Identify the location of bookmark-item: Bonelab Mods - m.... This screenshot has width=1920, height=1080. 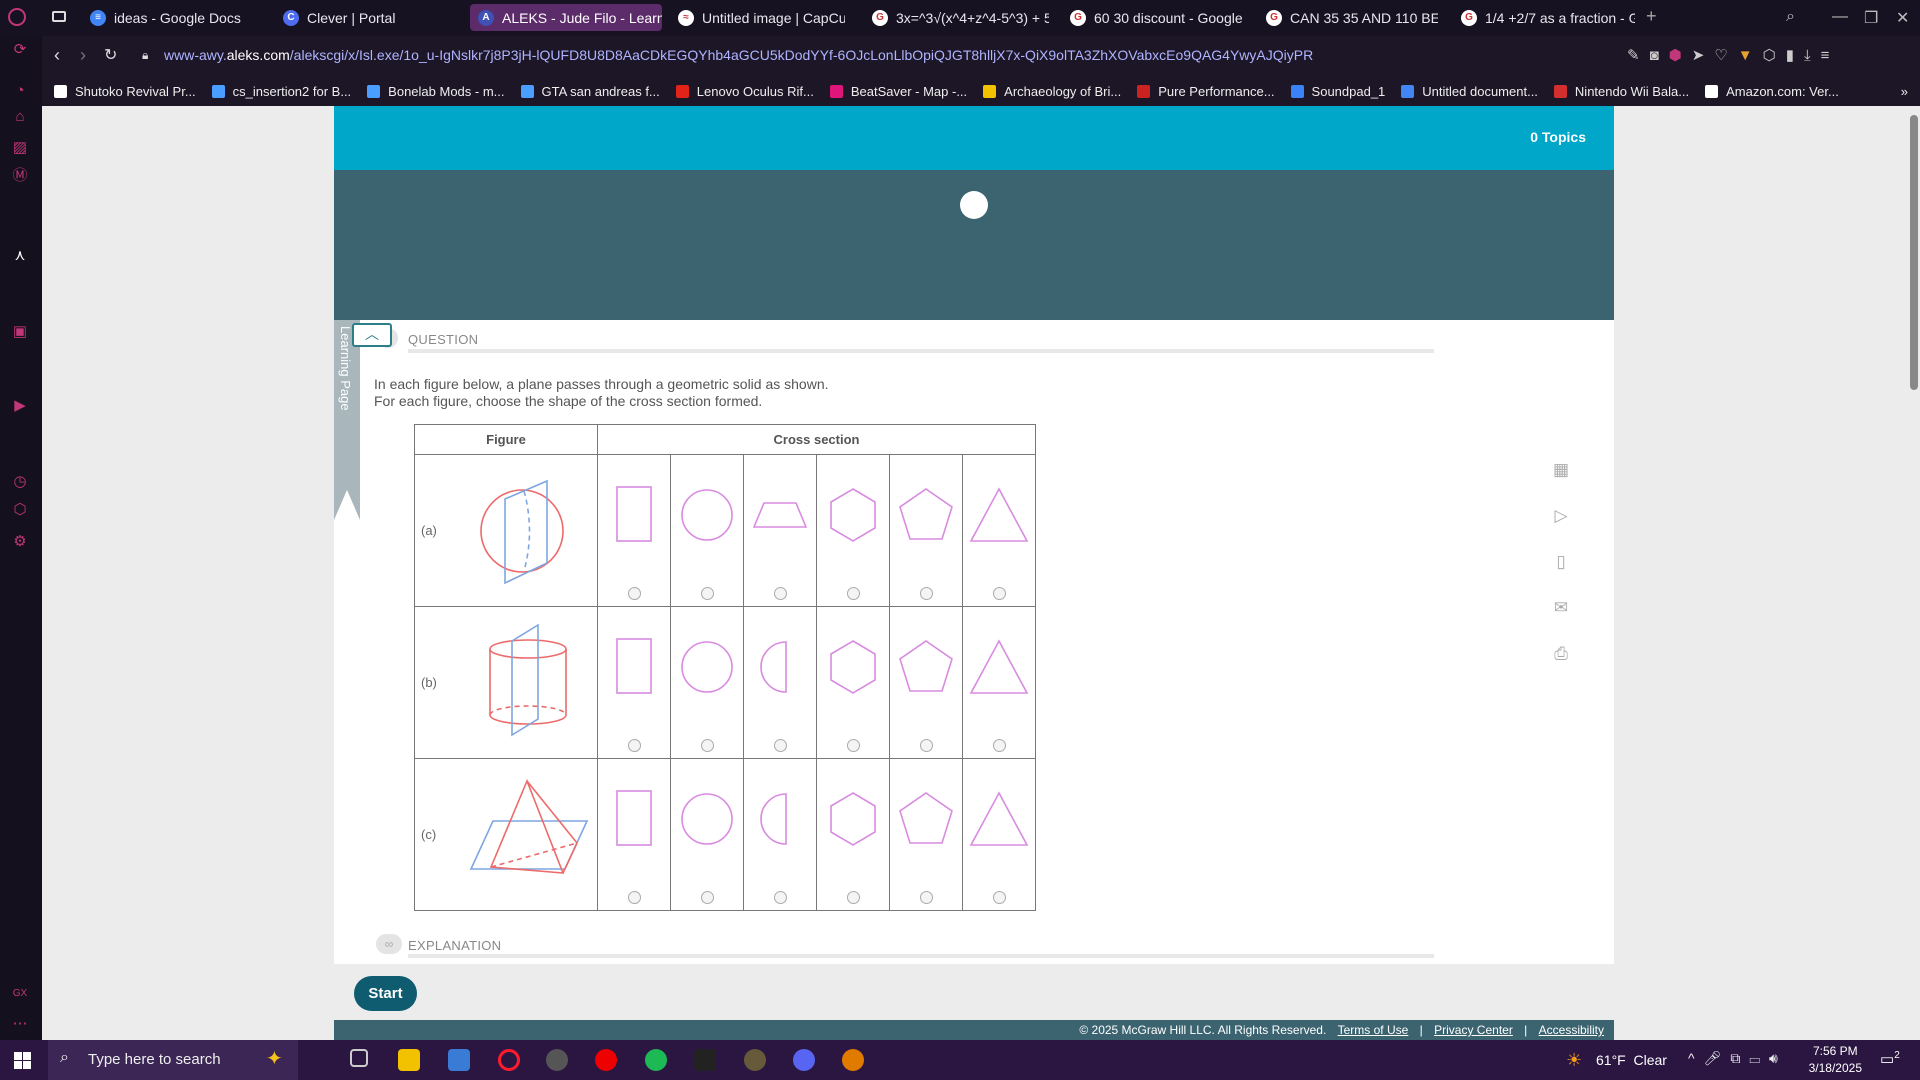
(436, 91).